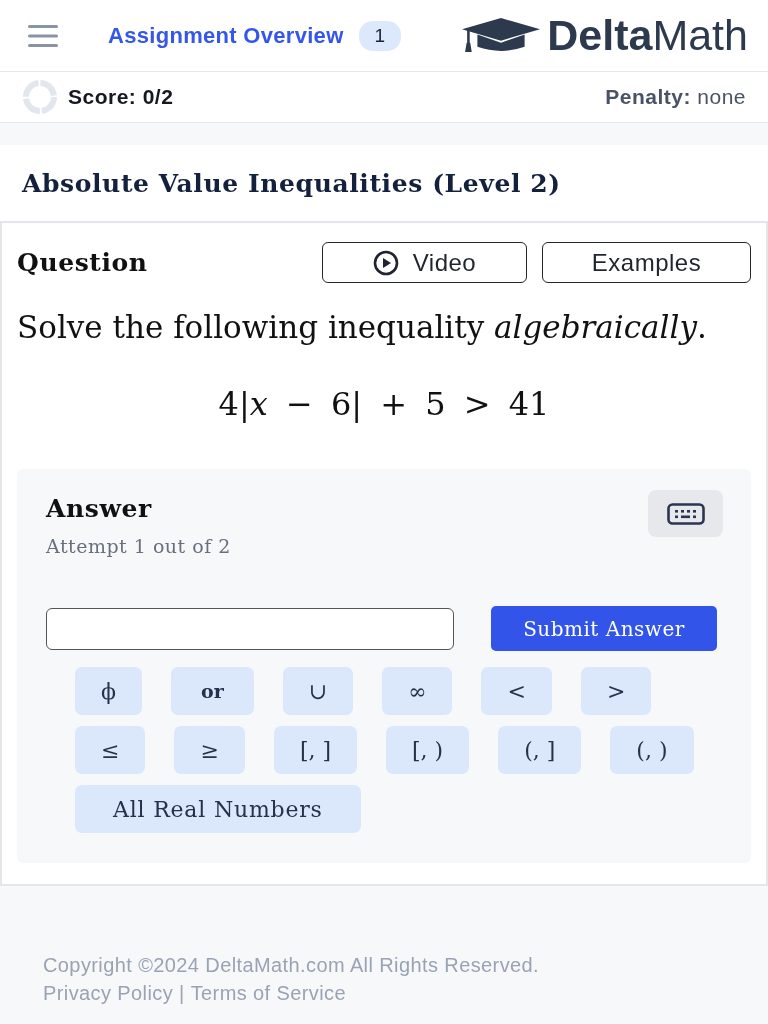  What do you see at coordinates (652, 750) in the screenshot?
I see `keypad-key: (, )` at bounding box center [652, 750].